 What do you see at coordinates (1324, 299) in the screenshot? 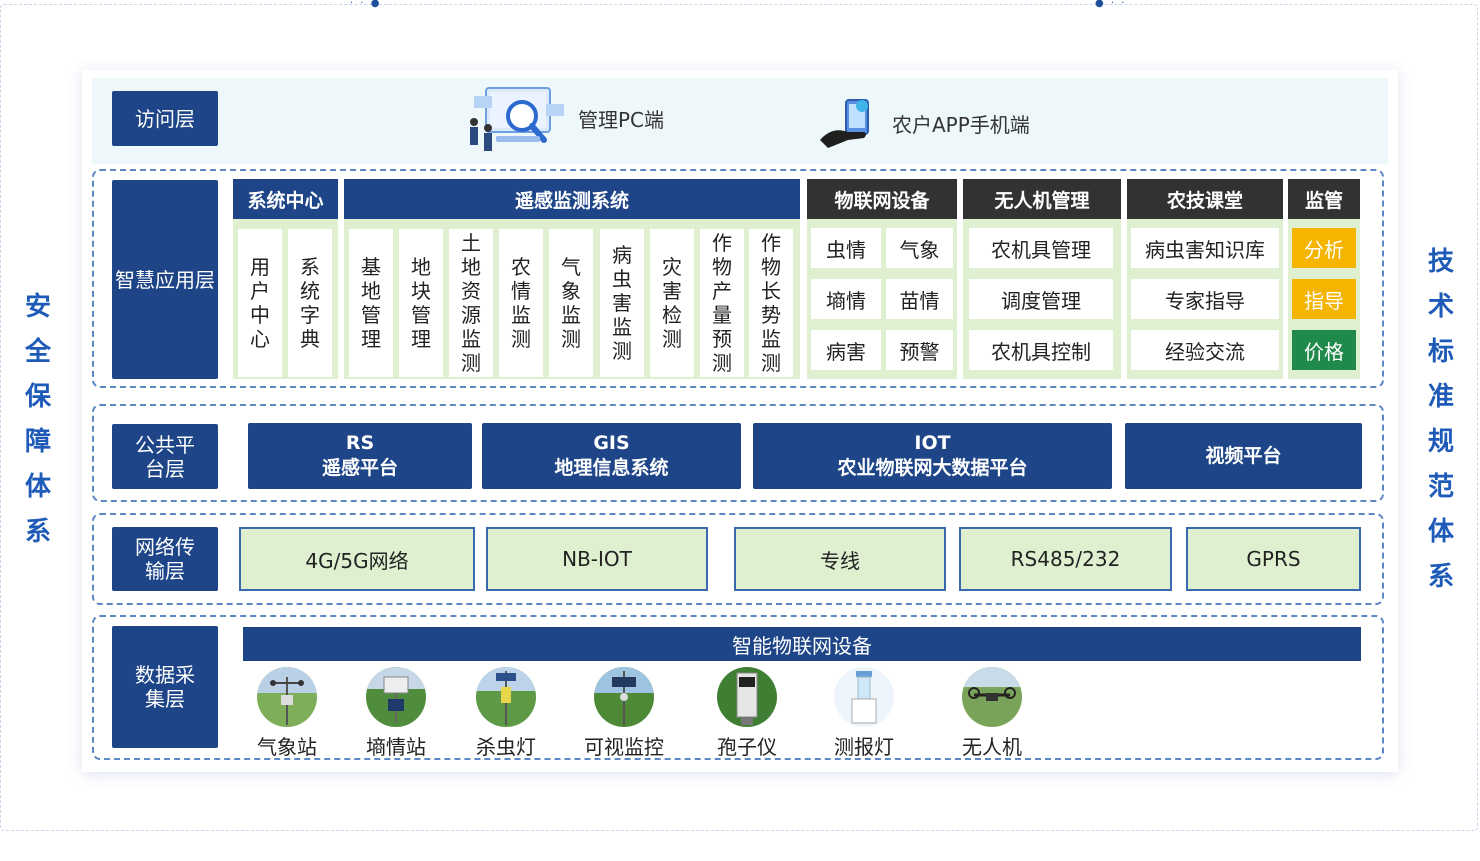
I see `supervision-tag-guidance: 指导` at bounding box center [1324, 299].